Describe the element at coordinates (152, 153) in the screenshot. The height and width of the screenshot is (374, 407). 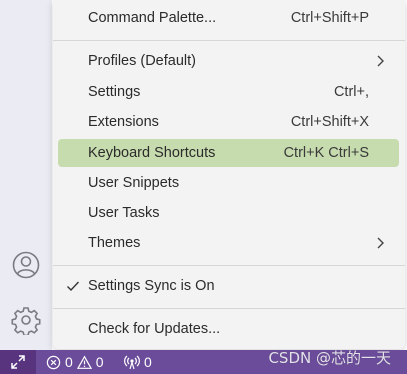
I see `menu-item-label: Keyboard Shortcuts` at that location.